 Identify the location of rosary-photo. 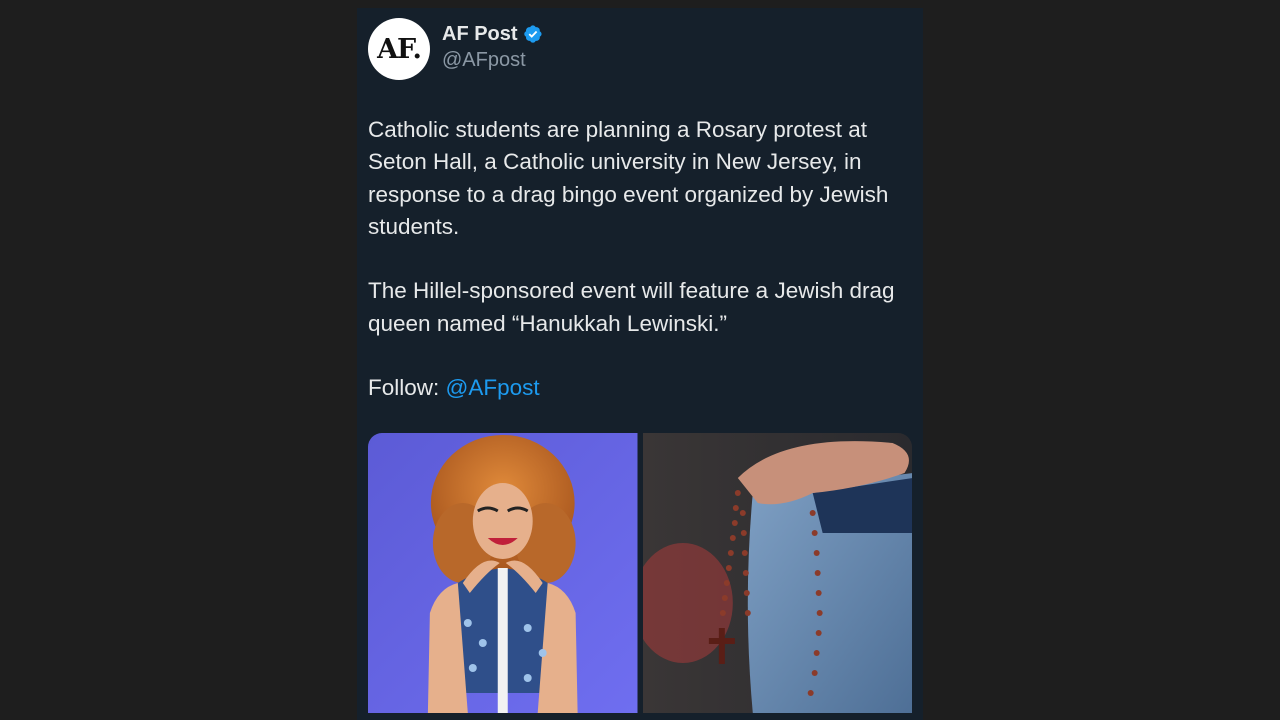
(777, 573).